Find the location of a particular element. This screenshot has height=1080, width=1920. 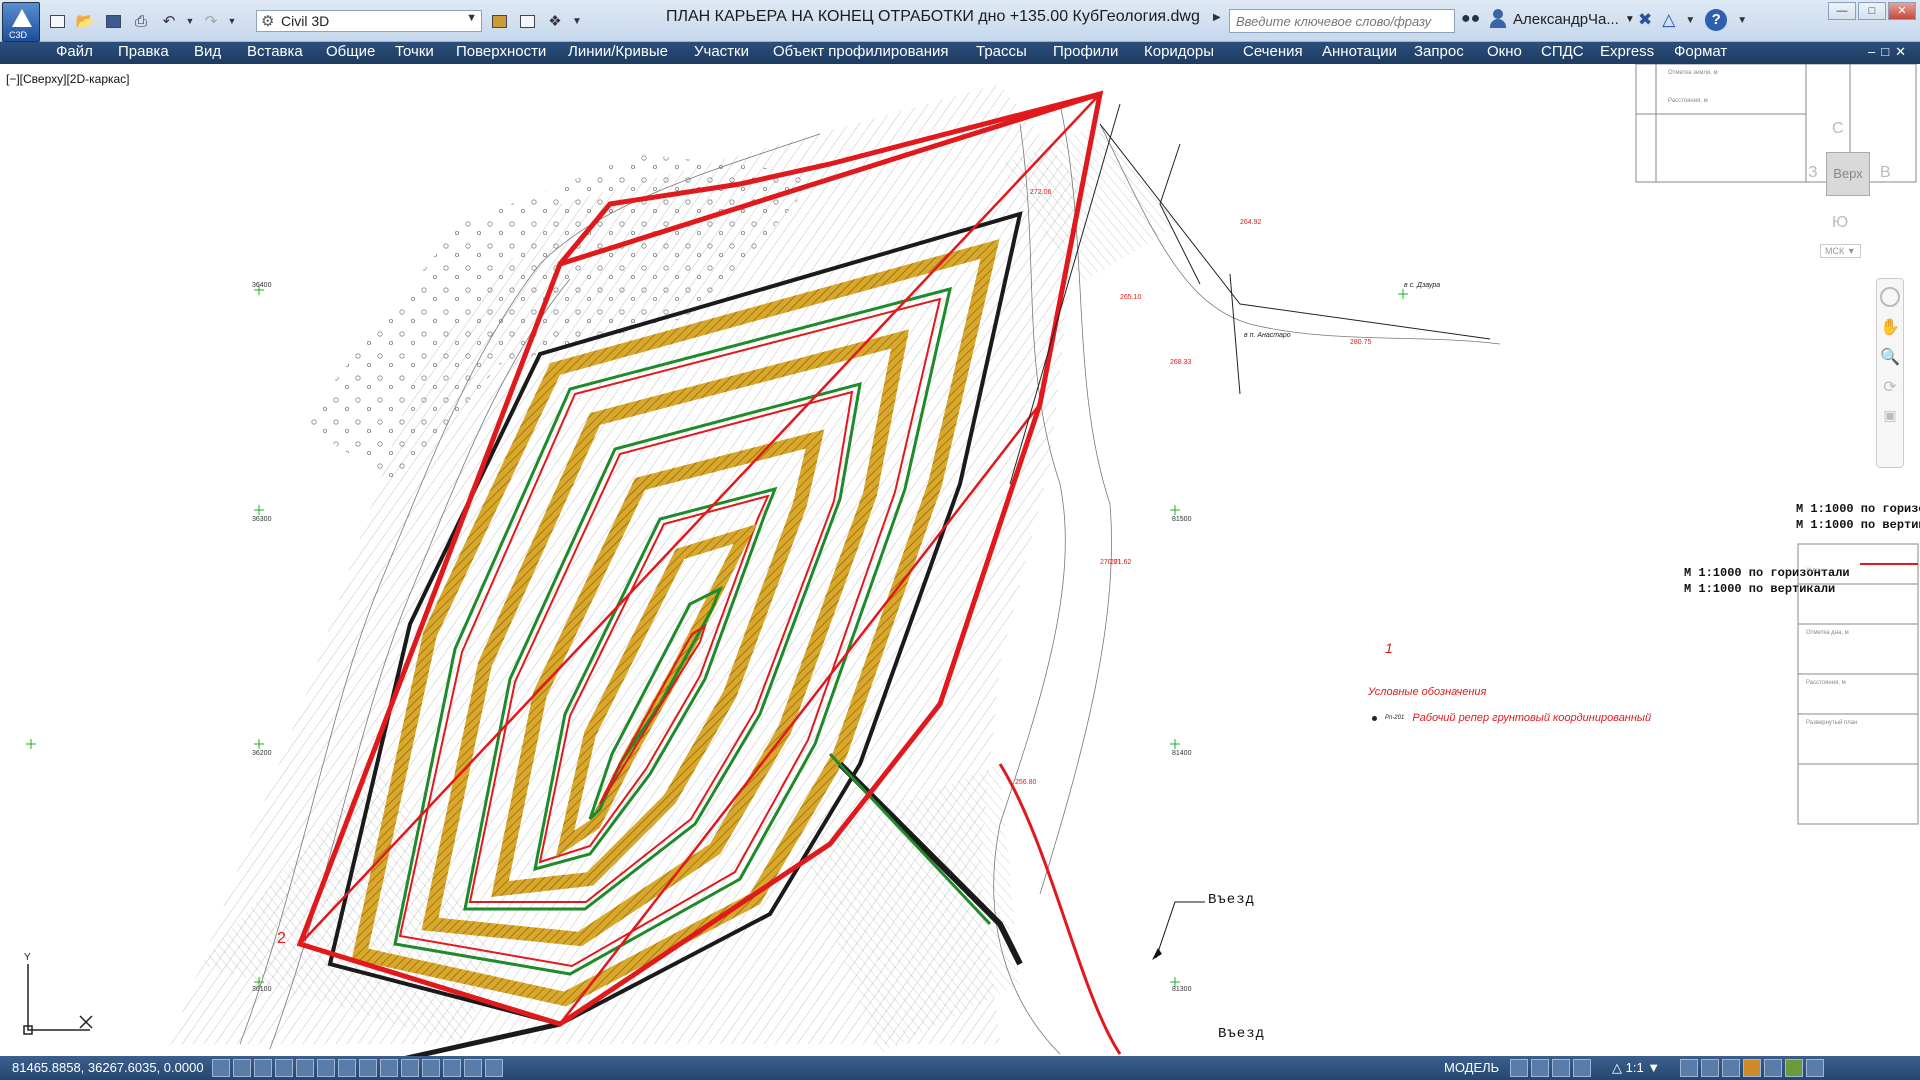

print-icon: ⎙ is located at coordinates (141, 21).